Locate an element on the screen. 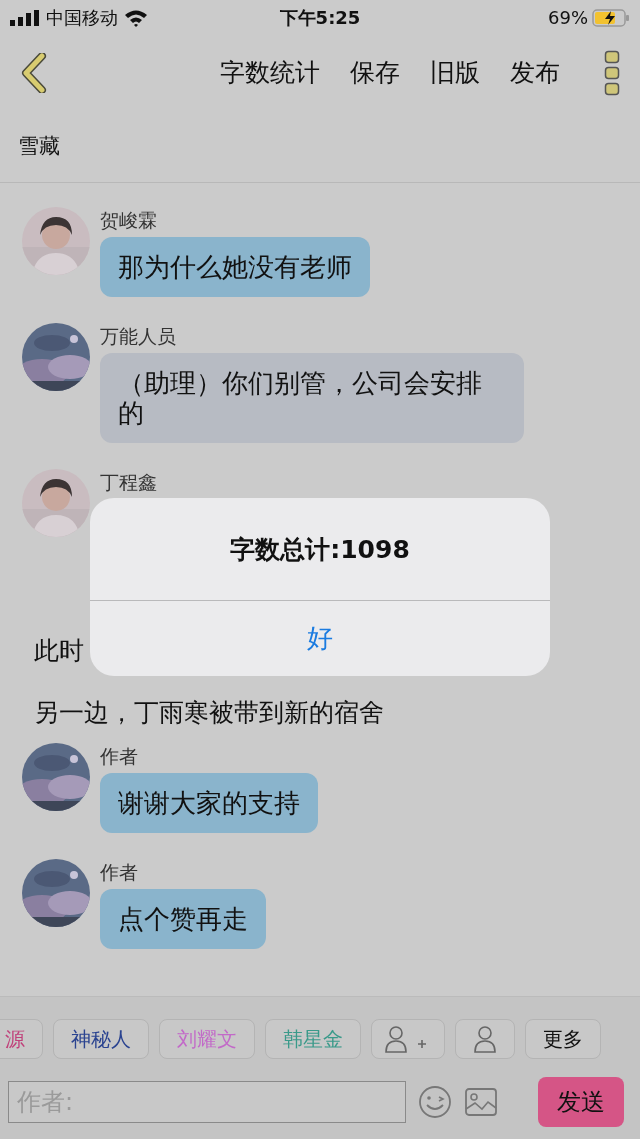 Image resolution: width=640 pixels, height=1139 pixels. battery-icon is located at coordinates (611, 17).